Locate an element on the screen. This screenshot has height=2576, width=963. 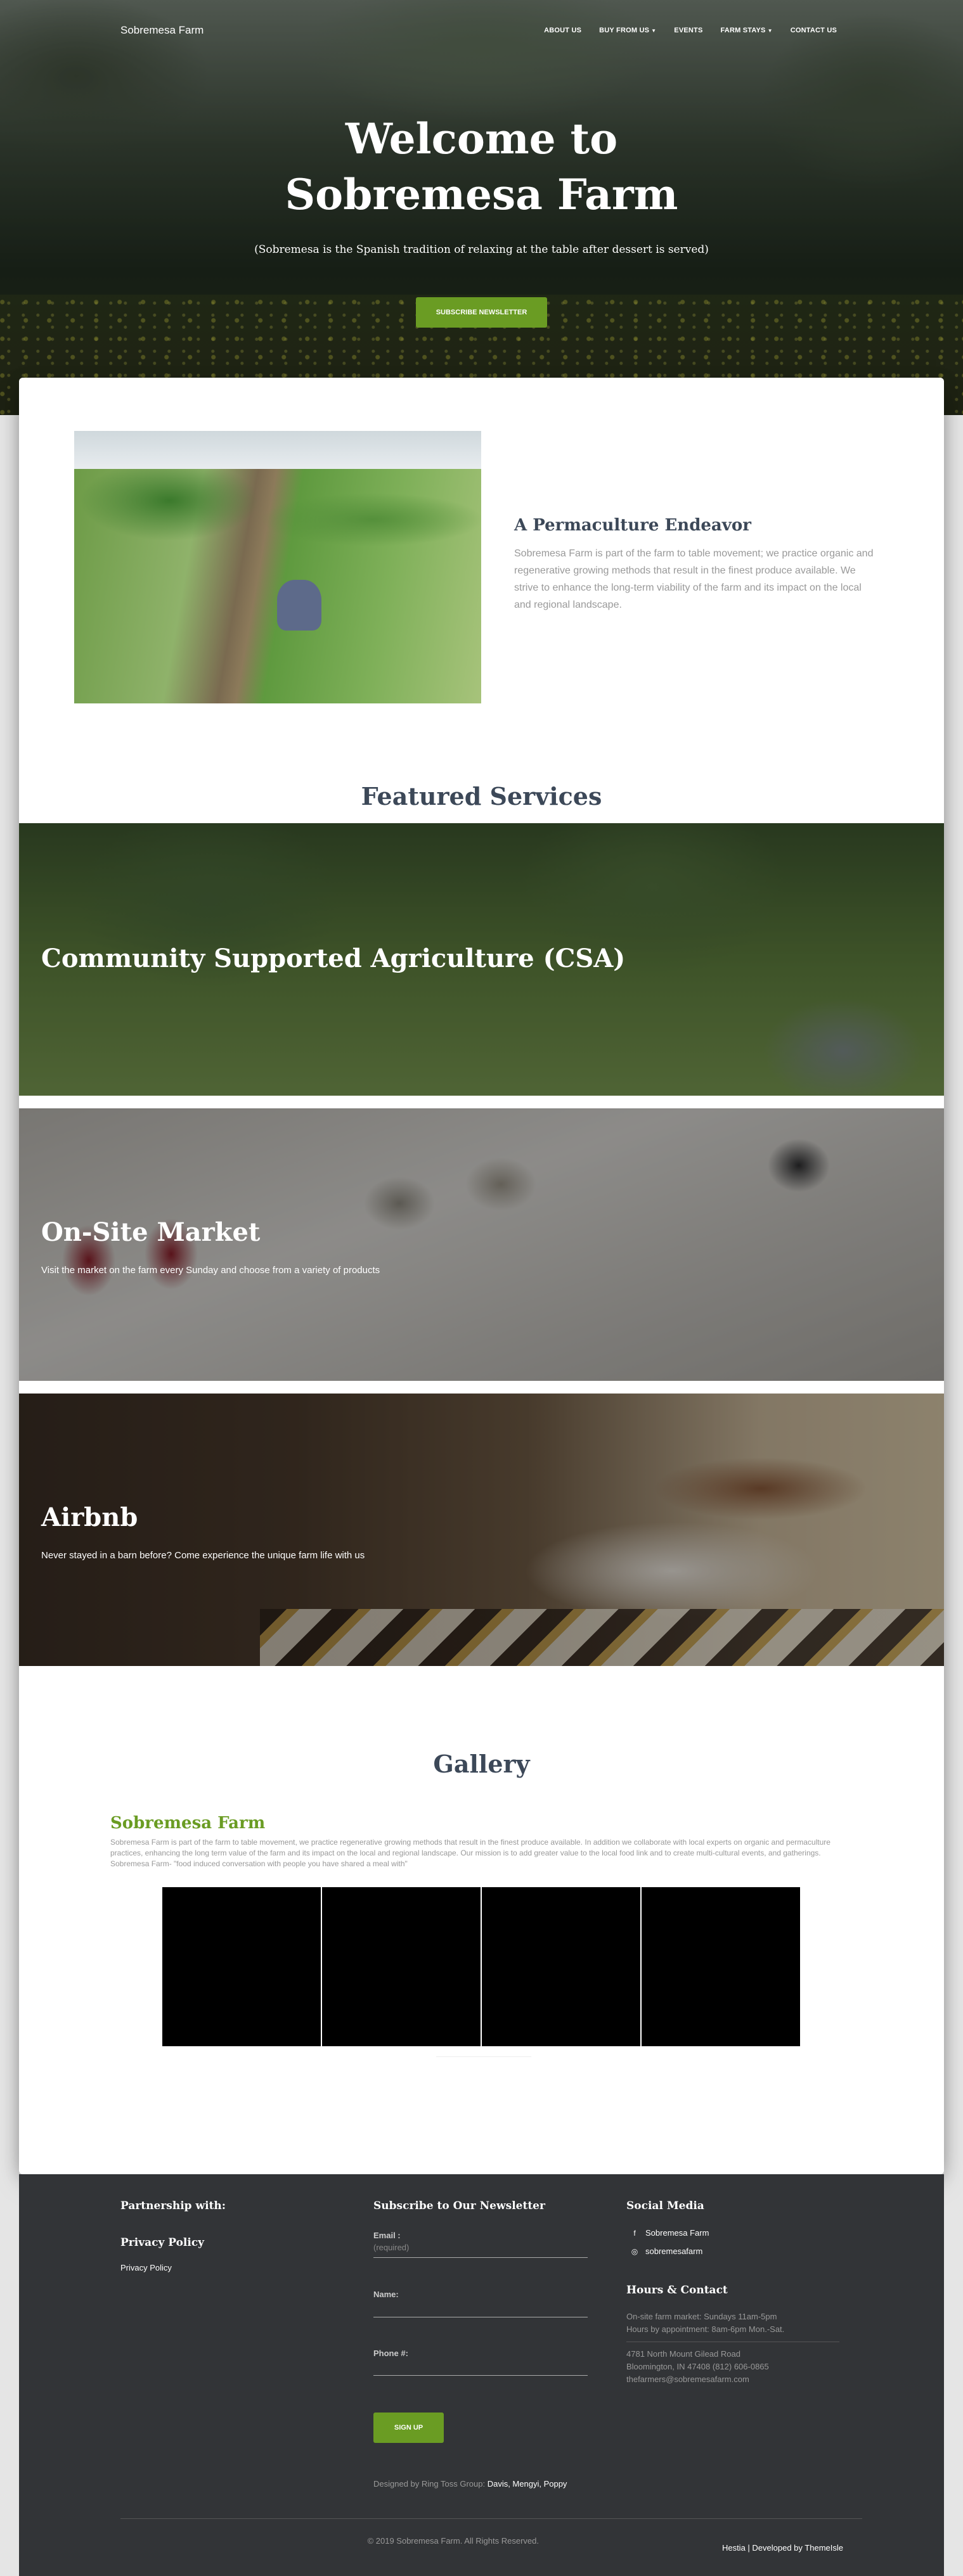
featured-services-title: Featured Services is located at coordinates (481, 796).